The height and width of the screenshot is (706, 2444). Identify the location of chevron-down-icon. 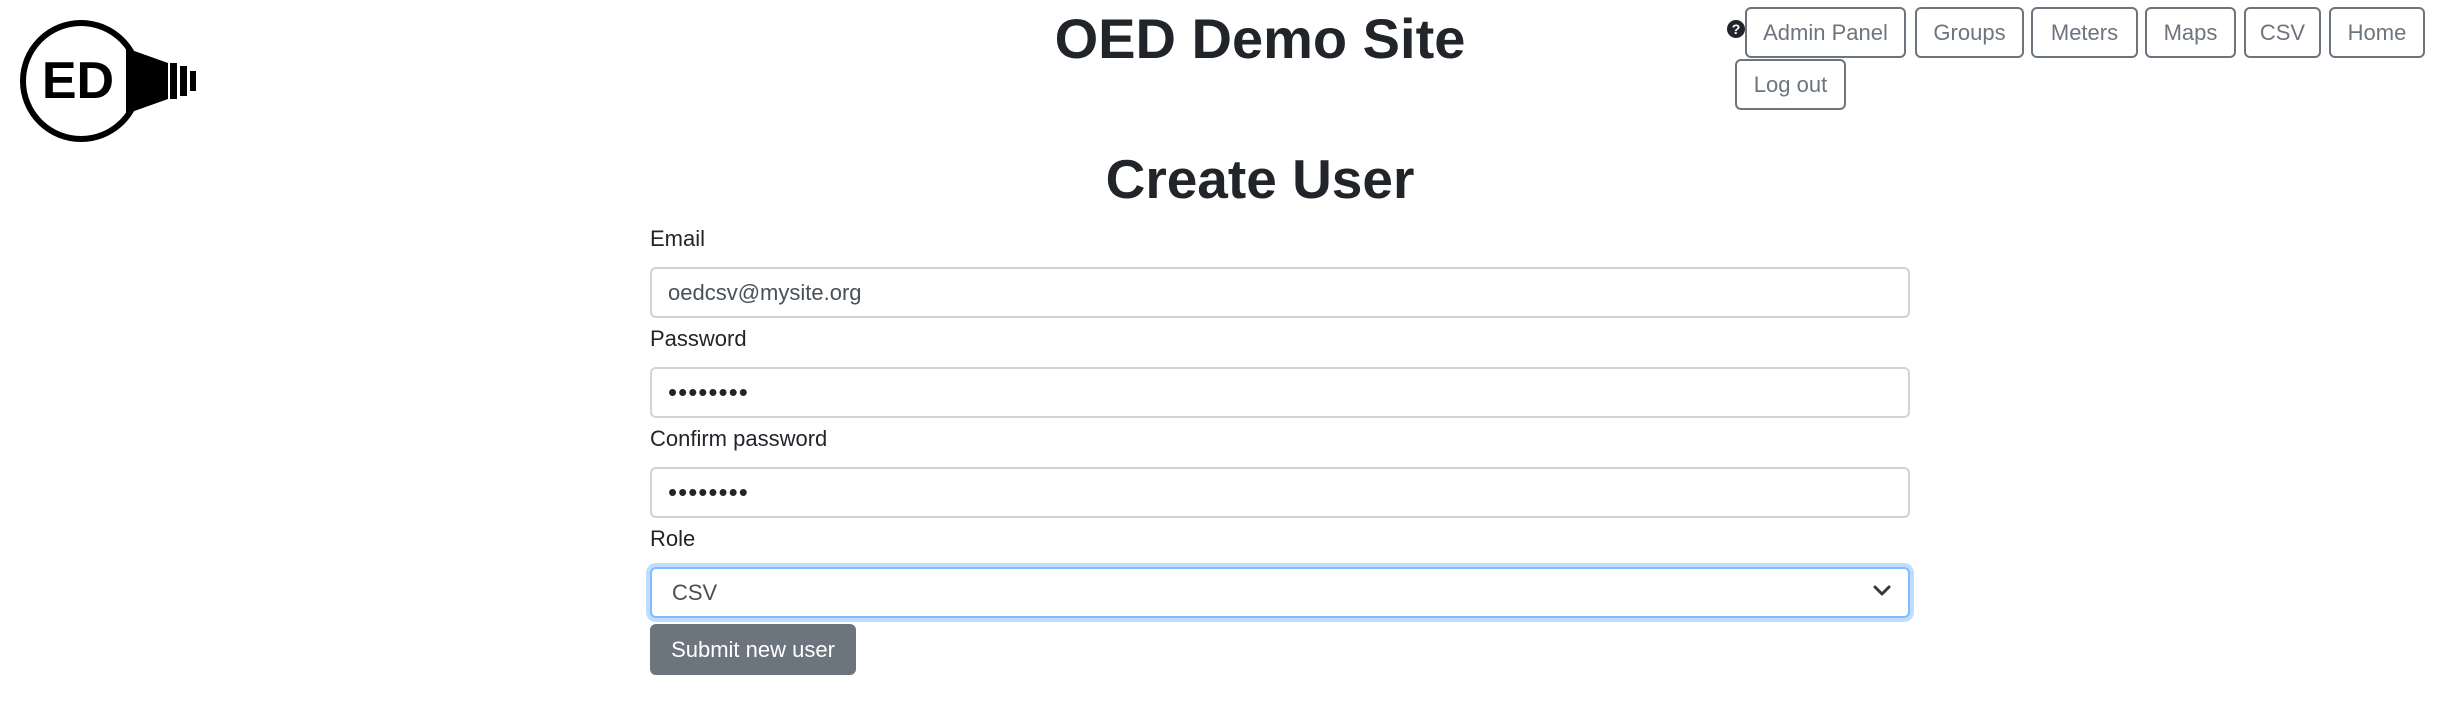
(1882, 590).